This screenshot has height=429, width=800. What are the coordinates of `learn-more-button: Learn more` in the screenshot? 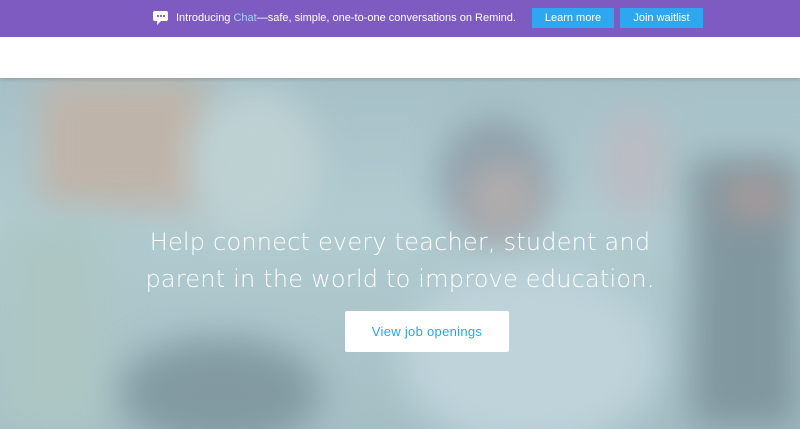 It's located at (573, 18).